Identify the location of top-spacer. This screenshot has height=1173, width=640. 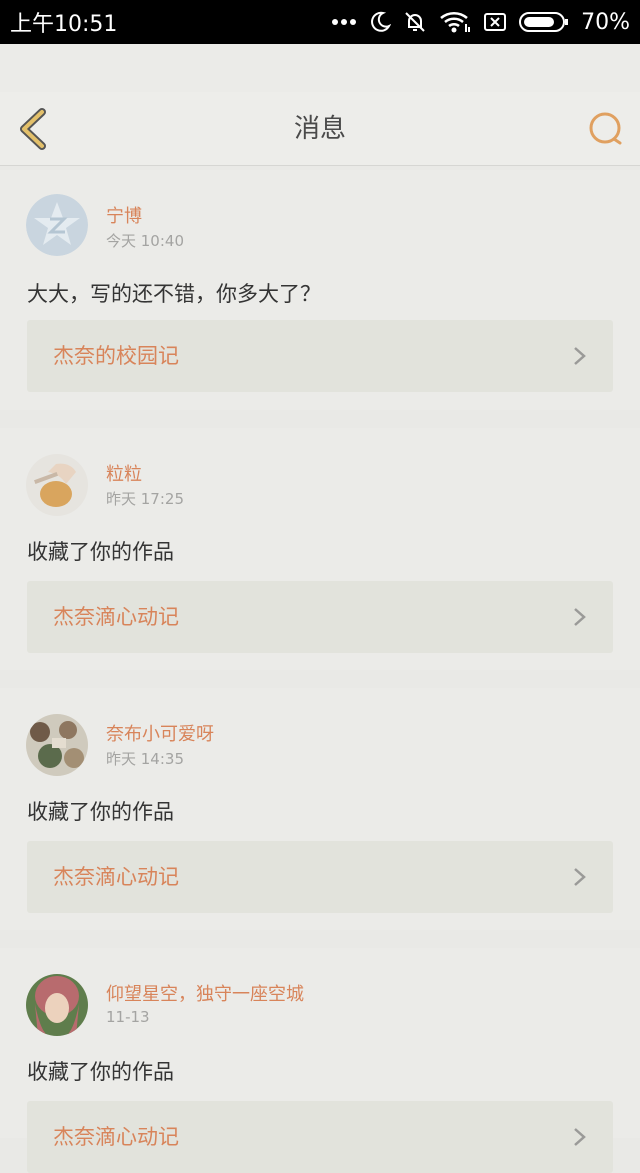
(320, 68).